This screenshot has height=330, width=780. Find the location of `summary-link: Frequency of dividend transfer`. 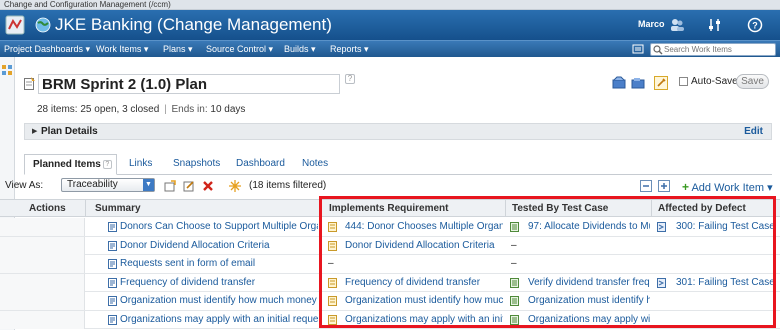

summary-link: Frequency of dividend transfer is located at coordinates (219, 282).